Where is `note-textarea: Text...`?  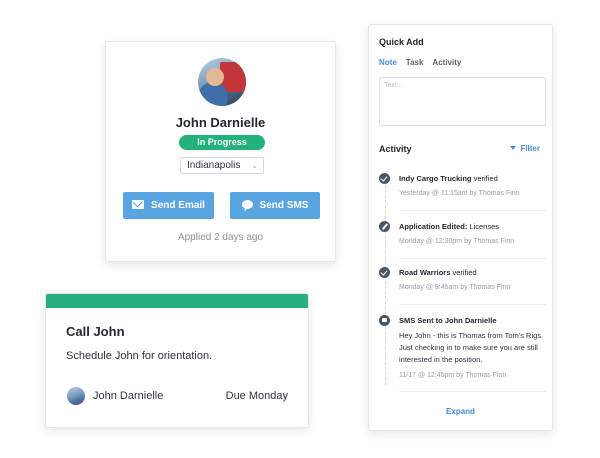
note-textarea: Text... is located at coordinates (462, 101).